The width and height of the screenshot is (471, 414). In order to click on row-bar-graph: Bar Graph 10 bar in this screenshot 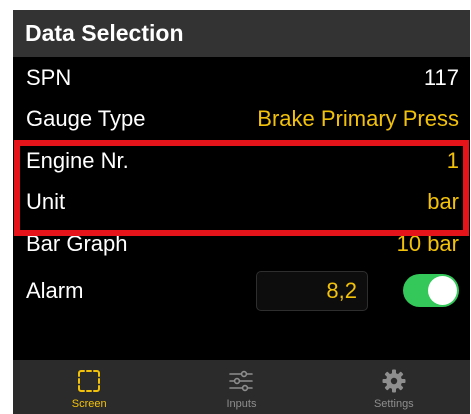, I will do `click(241, 244)`.